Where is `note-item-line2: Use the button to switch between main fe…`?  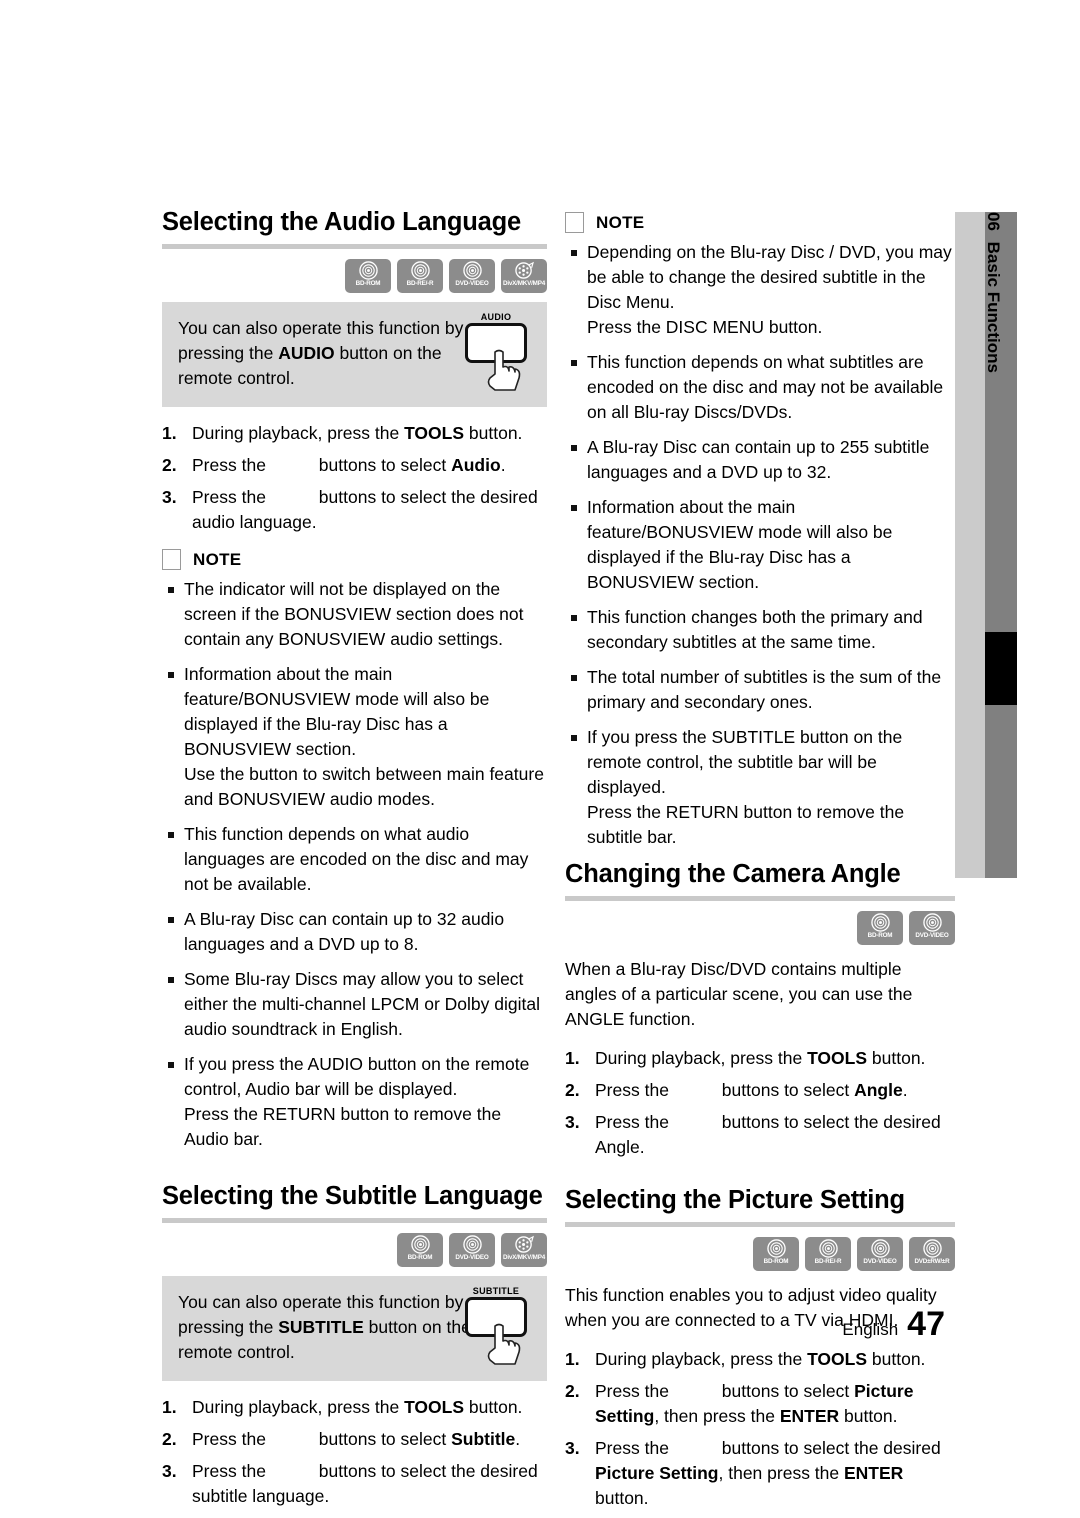
note-item-line2: Use the button to switch between main fe… is located at coordinates (364, 787).